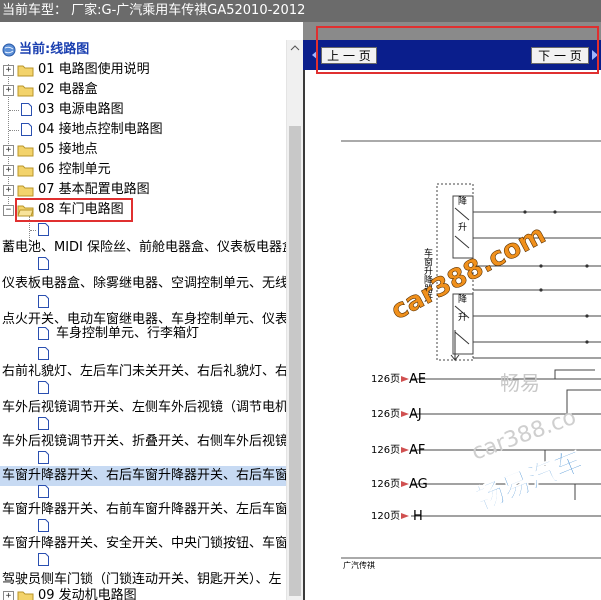  What do you see at coordinates (144, 509) in the screenshot?
I see `tree-sub-item-label: 车窗升降器开关、右前车窗升降器开关、左后车窗` at bounding box center [144, 509].